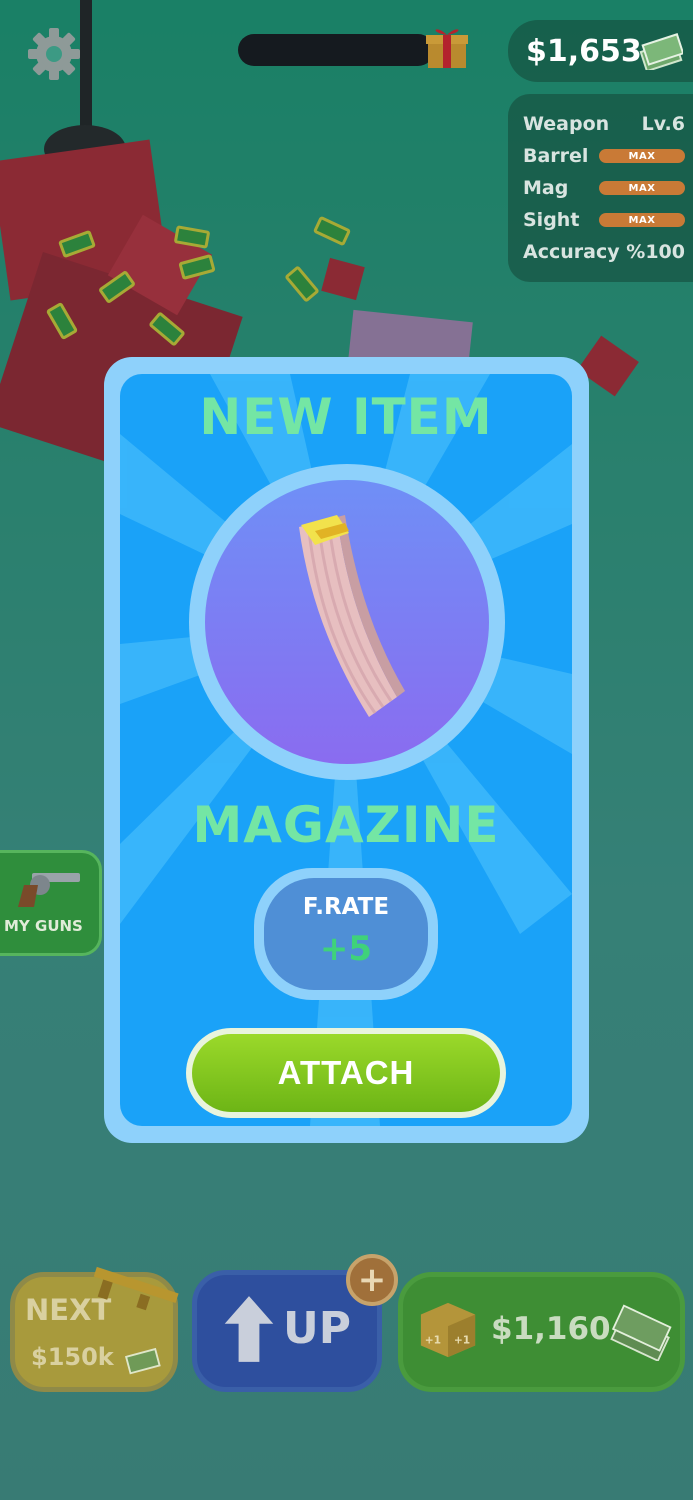 This screenshot has width=693, height=1500. What do you see at coordinates (546, 188) in the screenshot?
I see `stat-label: Mag` at bounding box center [546, 188].